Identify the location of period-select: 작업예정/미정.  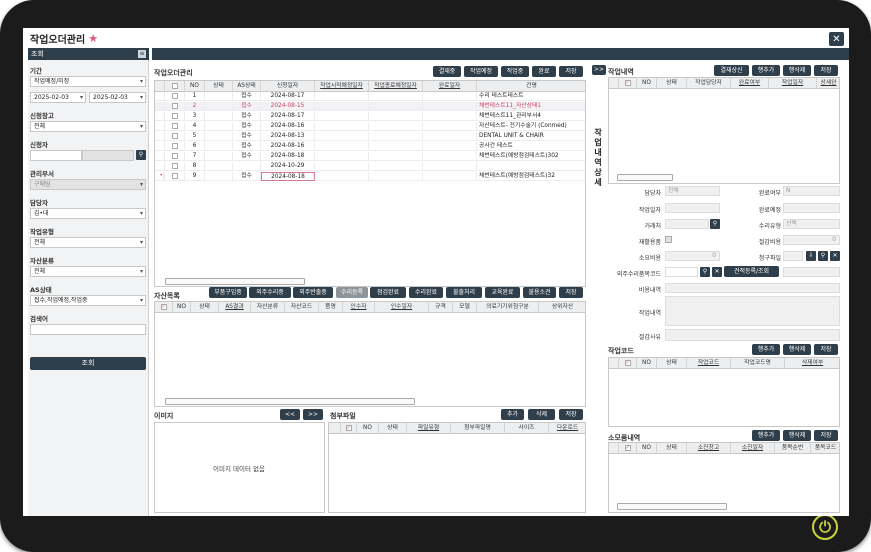
(88, 81).